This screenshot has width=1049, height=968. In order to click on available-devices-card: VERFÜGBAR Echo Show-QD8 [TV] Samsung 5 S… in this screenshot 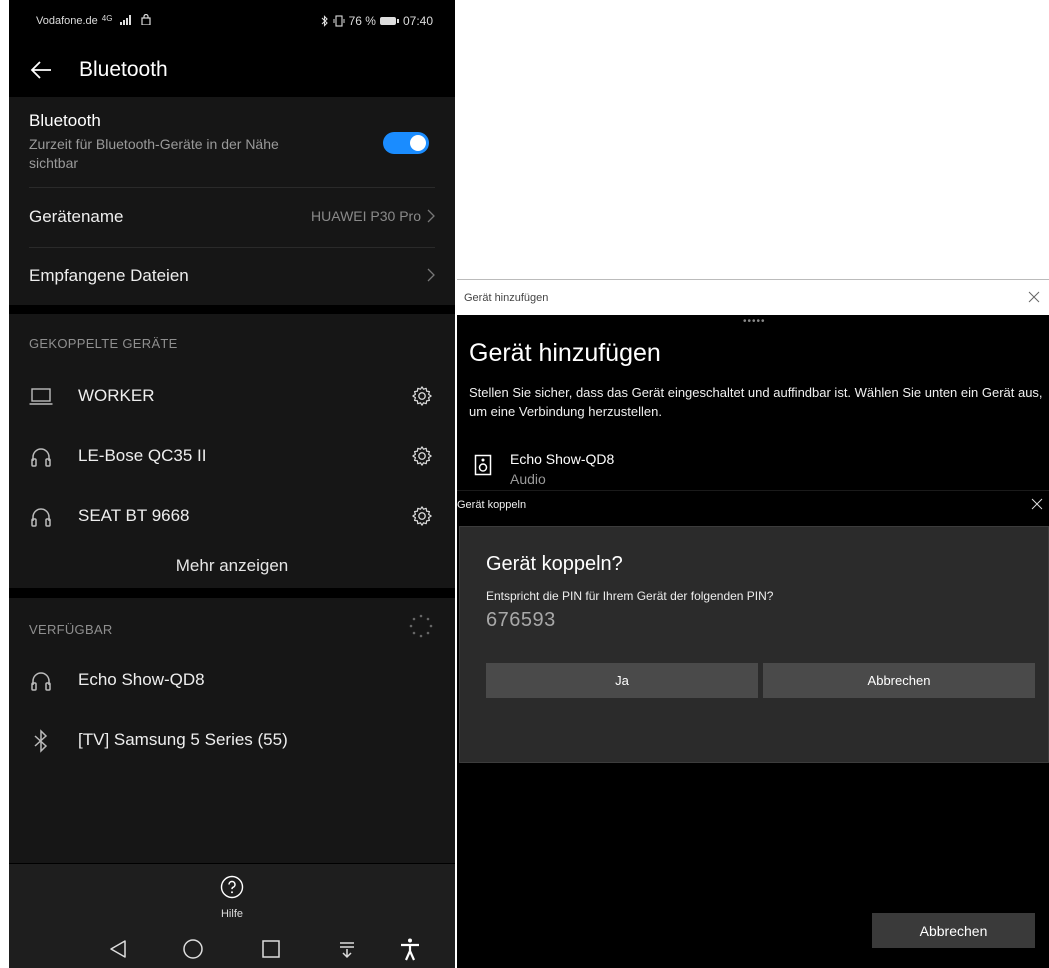, I will do `click(232, 730)`.